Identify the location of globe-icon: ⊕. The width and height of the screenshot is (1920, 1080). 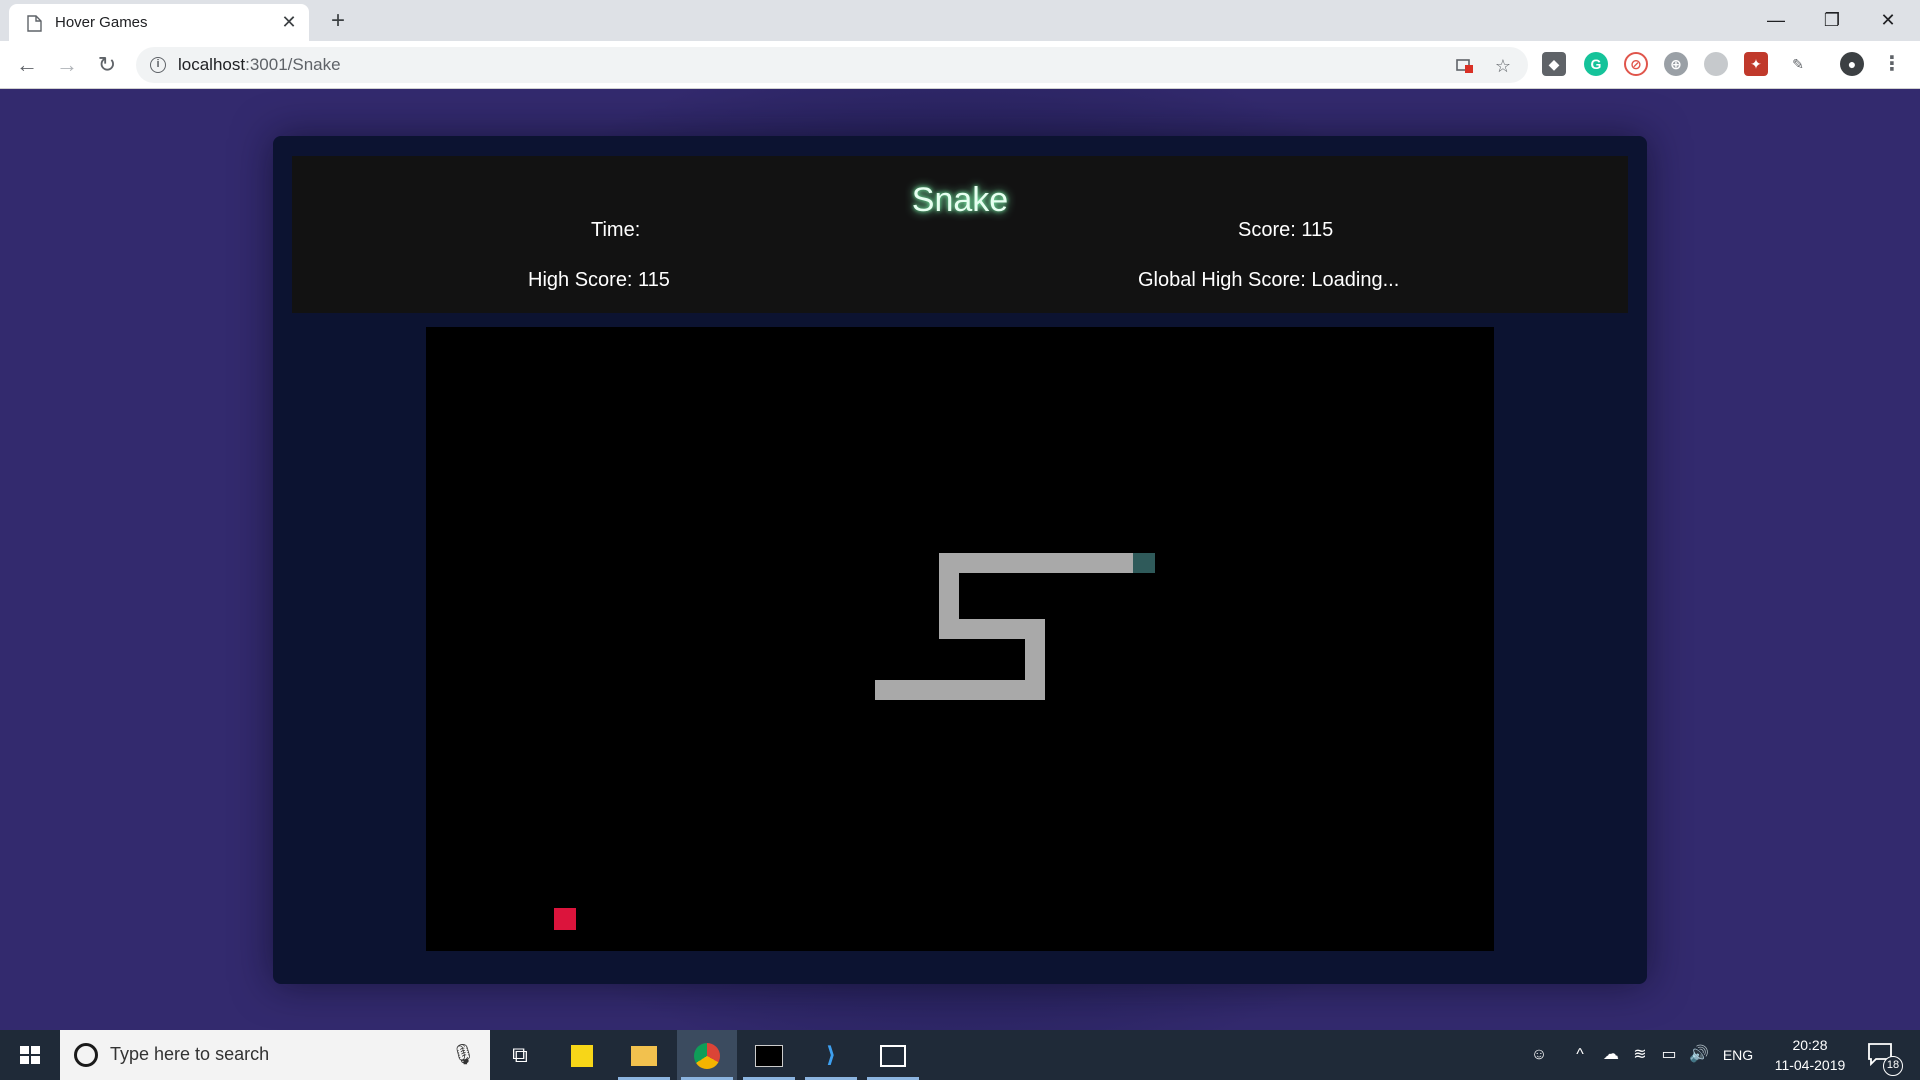
(1676, 64).